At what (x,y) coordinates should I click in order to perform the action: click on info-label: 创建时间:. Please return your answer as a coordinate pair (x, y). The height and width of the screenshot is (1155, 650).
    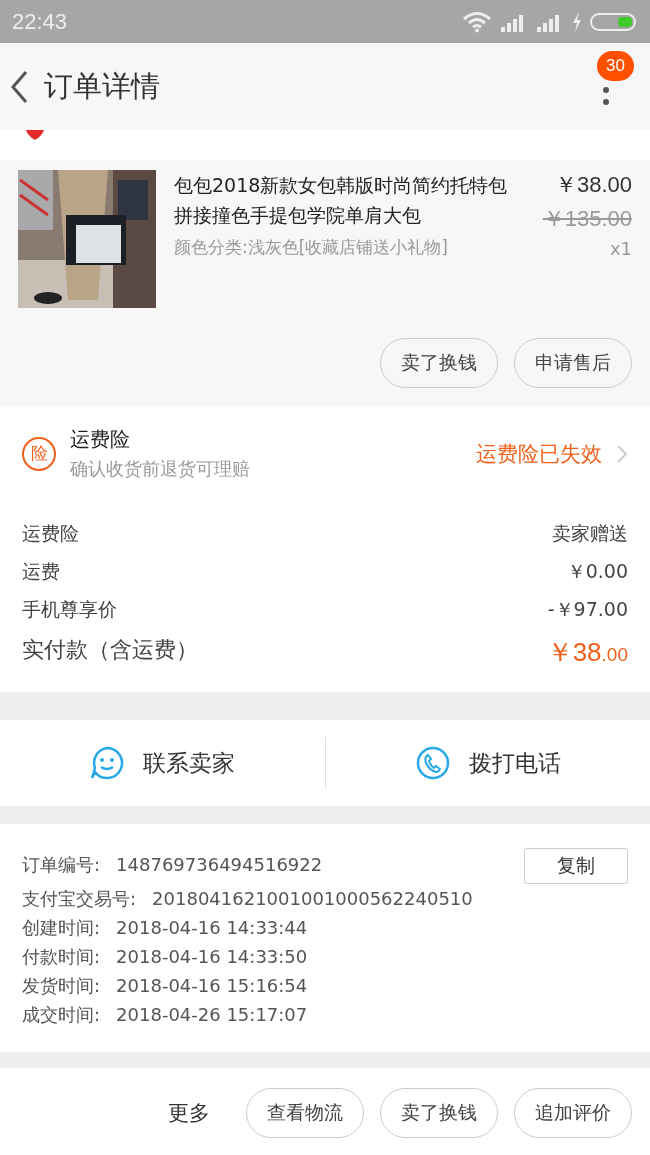
    Looking at the image, I should click on (61, 928).